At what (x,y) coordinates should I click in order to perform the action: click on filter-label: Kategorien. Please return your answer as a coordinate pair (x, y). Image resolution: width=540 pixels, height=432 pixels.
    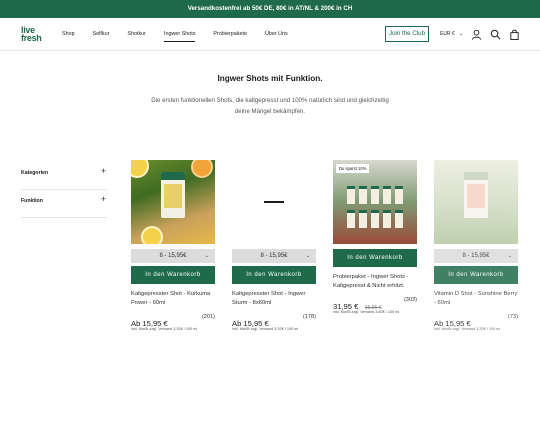
    Looking at the image, I should click on (35, 173).